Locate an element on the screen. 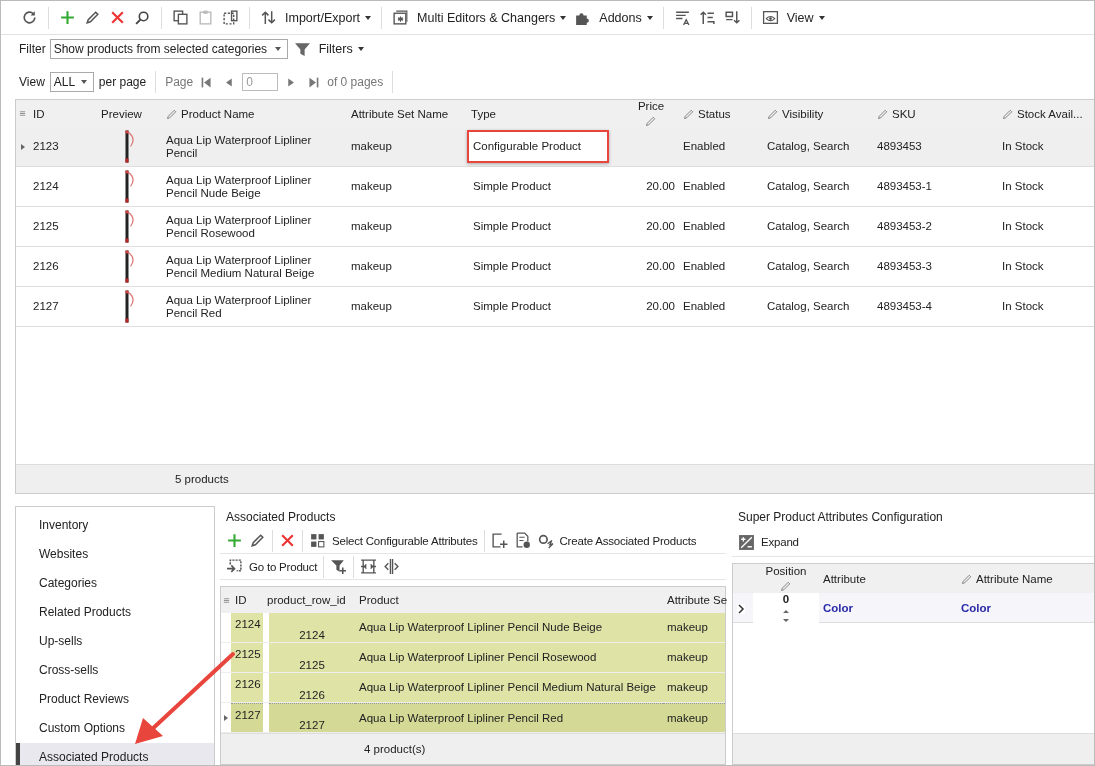  column-header: Attribute Se is located at coordinates (694, 600).